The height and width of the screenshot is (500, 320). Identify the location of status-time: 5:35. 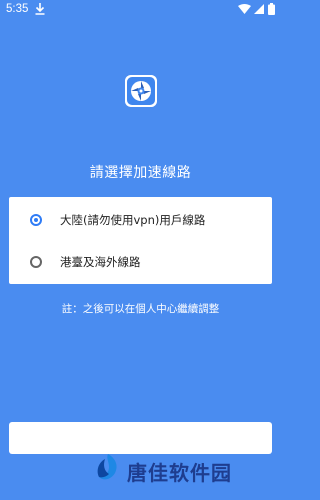
(17, 9).